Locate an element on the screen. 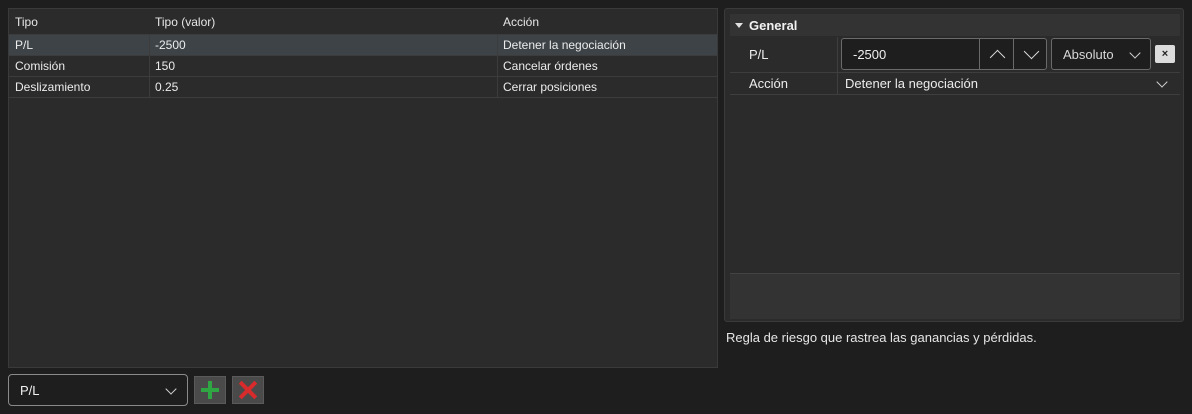 This screenshot has height=414, width=1192. increment-button is located at coordinates (996, 54).